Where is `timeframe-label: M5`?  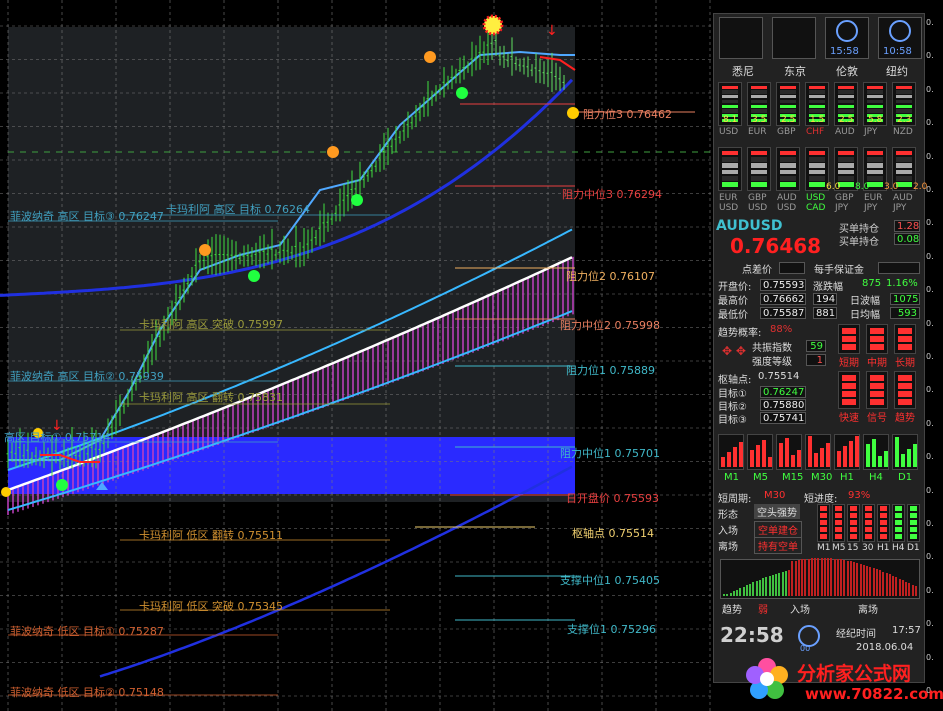
timeframe-label: M5 is located at coordinates (839, 548).